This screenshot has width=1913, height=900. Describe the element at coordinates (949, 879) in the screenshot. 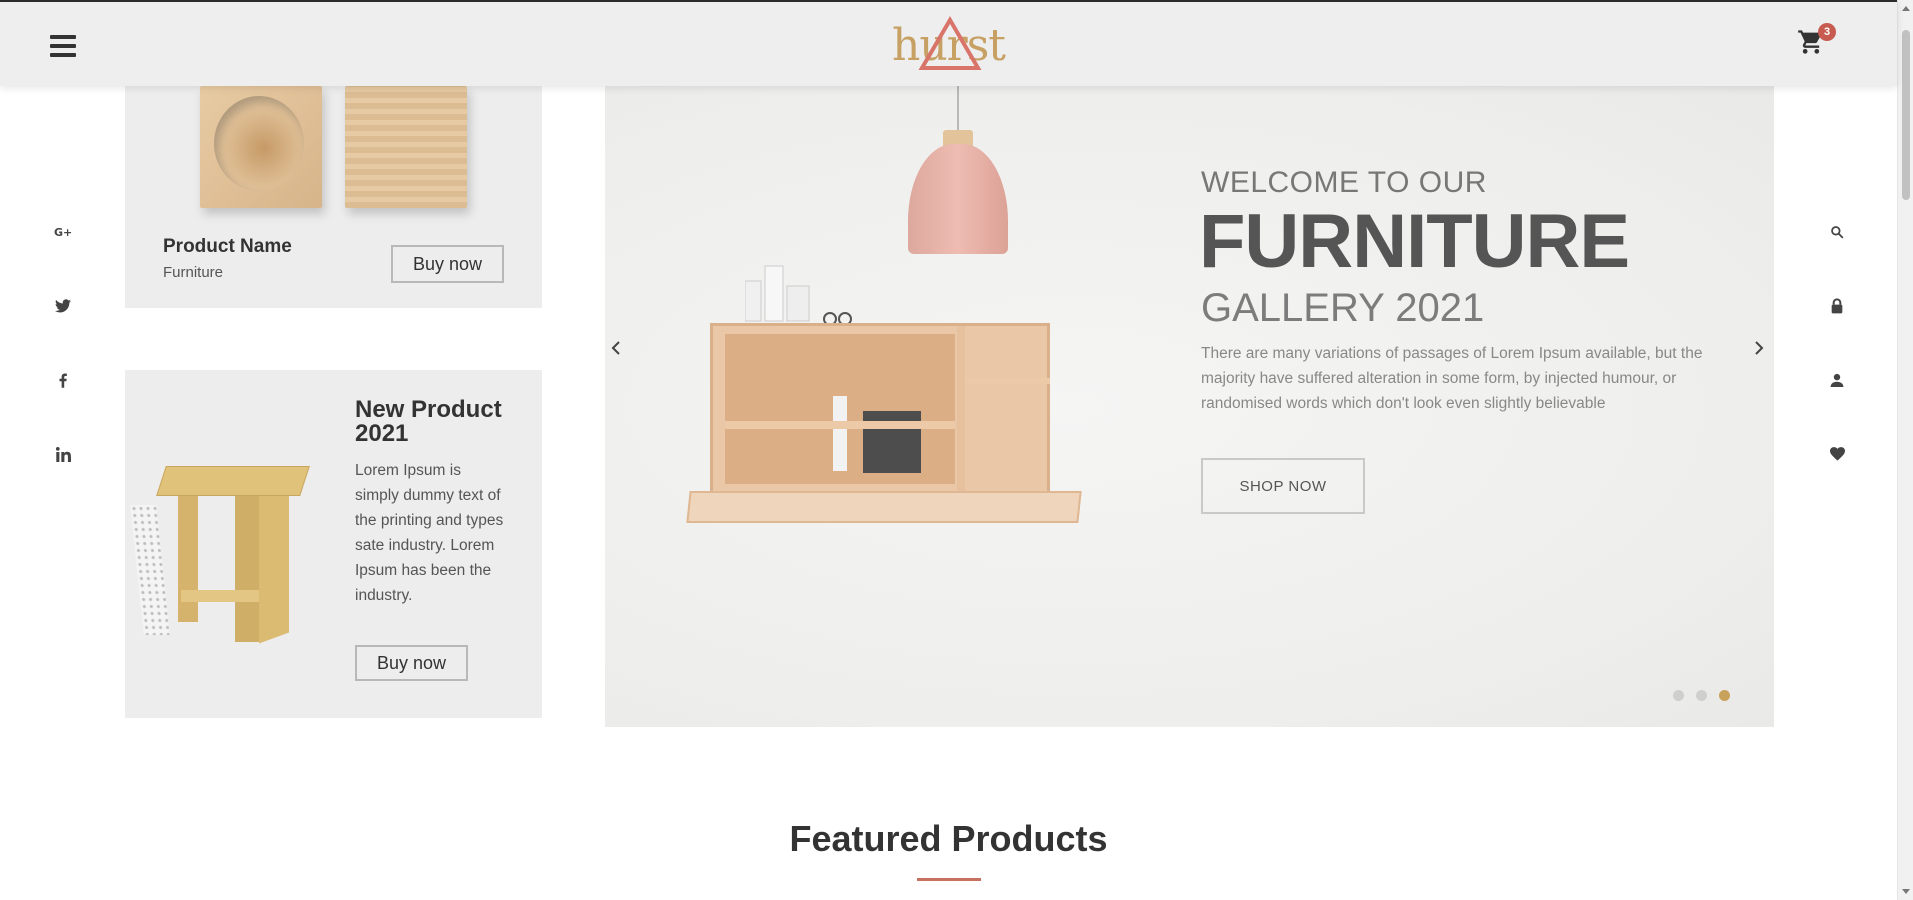

I see `heading-underline` at that location.